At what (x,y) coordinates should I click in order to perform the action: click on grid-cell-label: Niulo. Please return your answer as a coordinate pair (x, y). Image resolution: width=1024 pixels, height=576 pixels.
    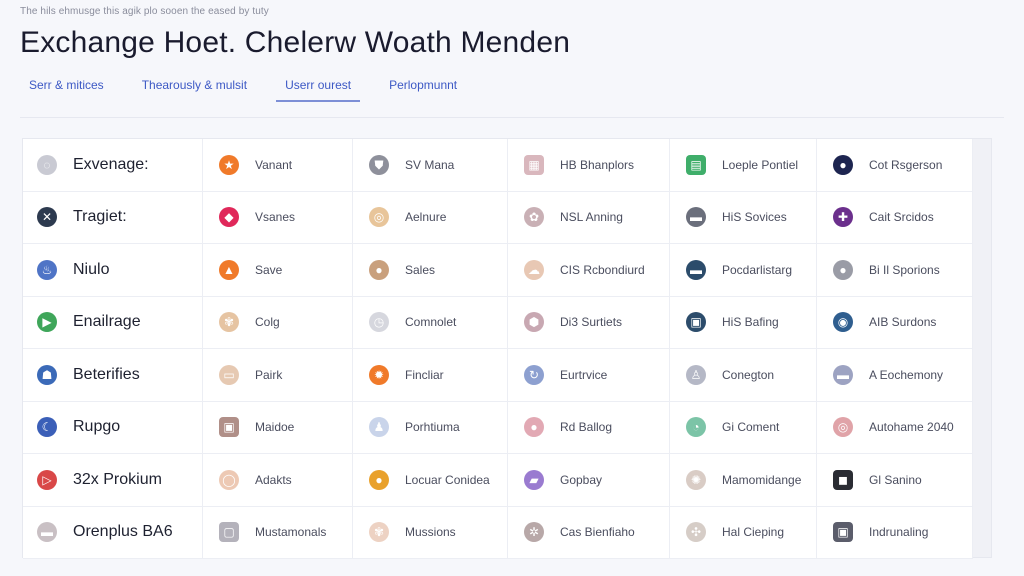
    Looking at the image, I should click on (91, 269).